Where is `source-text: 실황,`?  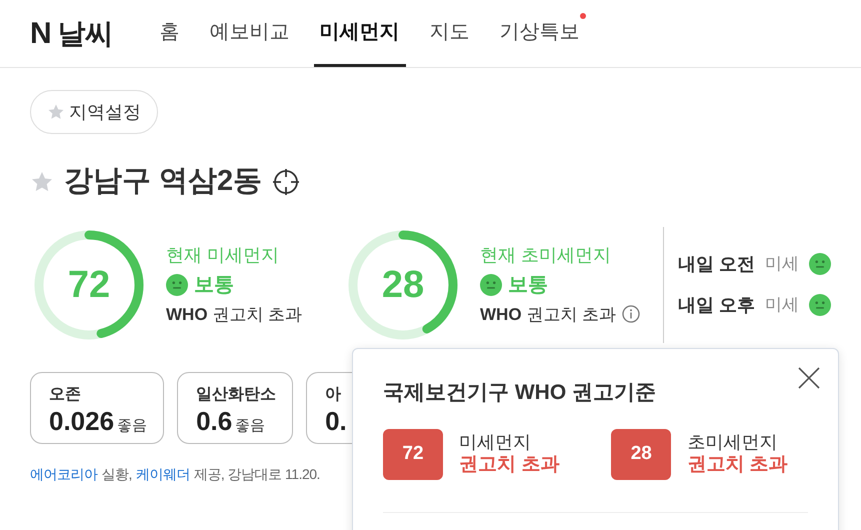
source-text: 실황, is located at coordinates (117, 474).